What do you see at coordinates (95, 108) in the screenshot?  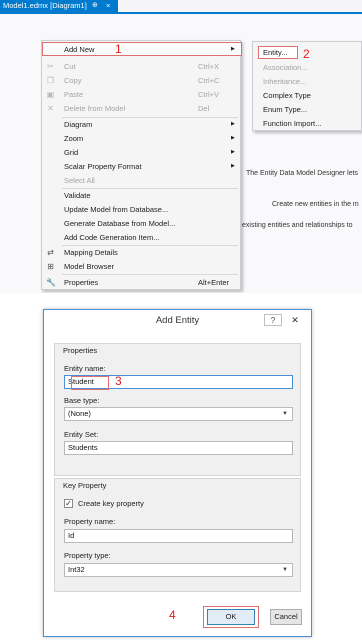 I see `menu-item-label: Delete from Model` at bounding box center [95, 108].